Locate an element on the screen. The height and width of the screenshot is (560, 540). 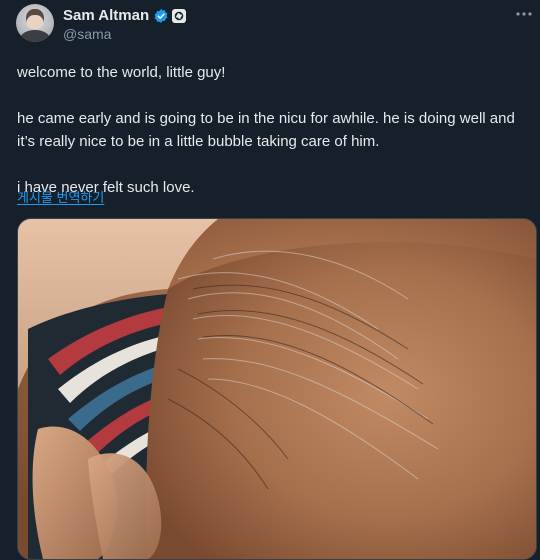
author-display-name: Sam Altman is located at coordinates (106, 16).